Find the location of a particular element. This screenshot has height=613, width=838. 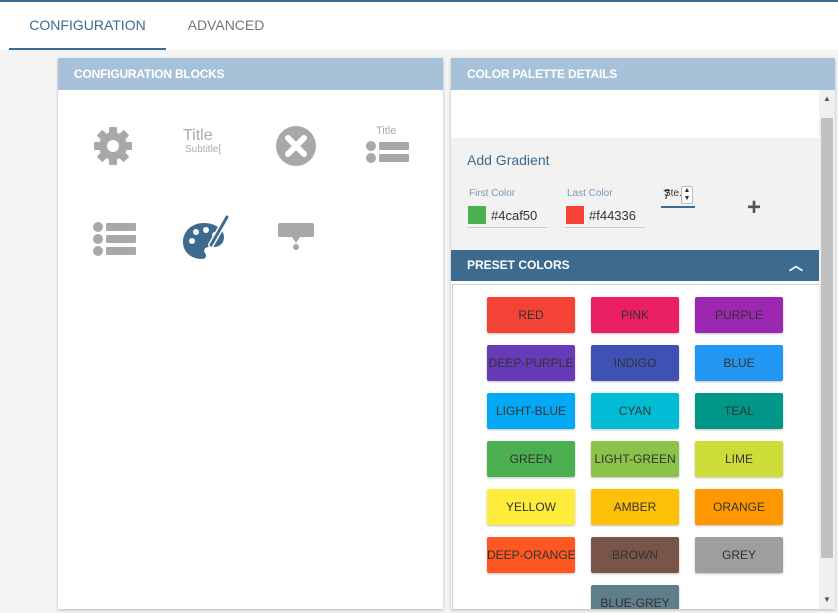

preset-colors-header: PRESET COLORS ︿ is located at coordinates (635, 265).